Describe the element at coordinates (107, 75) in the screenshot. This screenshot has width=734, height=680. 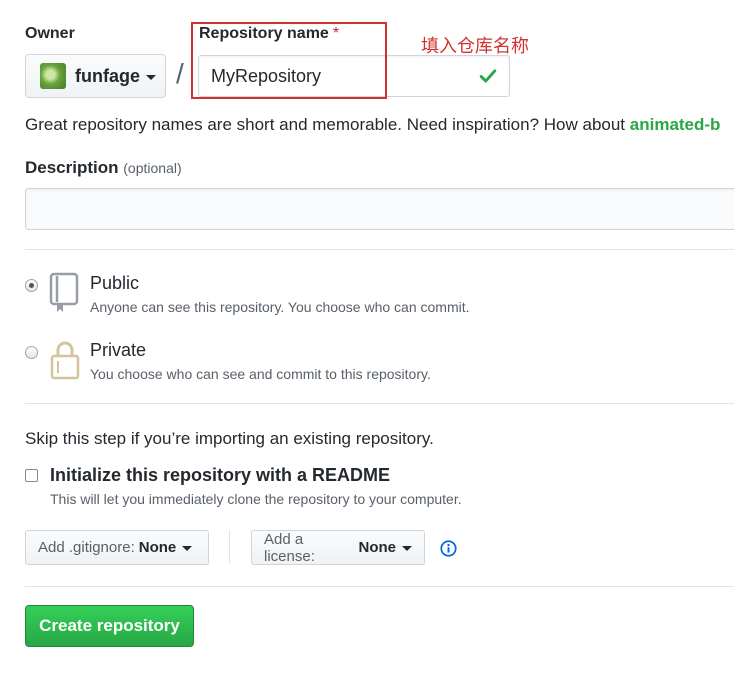
I see `owner-name: funfage` at that location.